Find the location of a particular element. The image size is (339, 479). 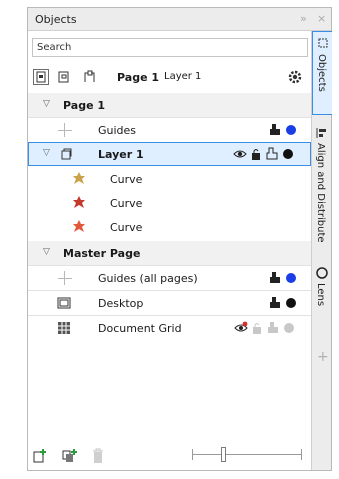

current-page-name: Page 1 is located at coordinates (138, 77).